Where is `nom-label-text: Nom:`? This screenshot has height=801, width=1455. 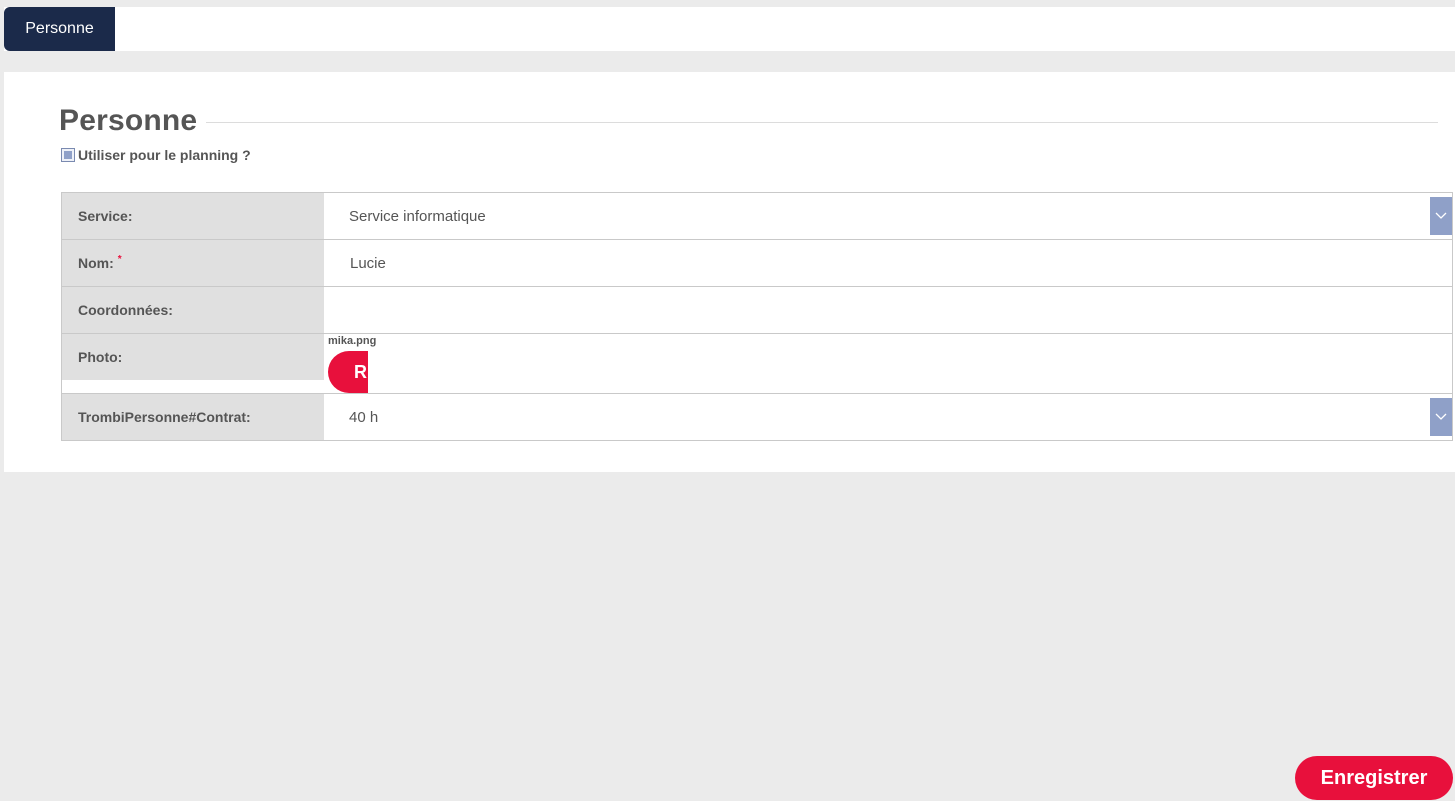 nom-label-text: Nom: is located at coordinates (96, 263).